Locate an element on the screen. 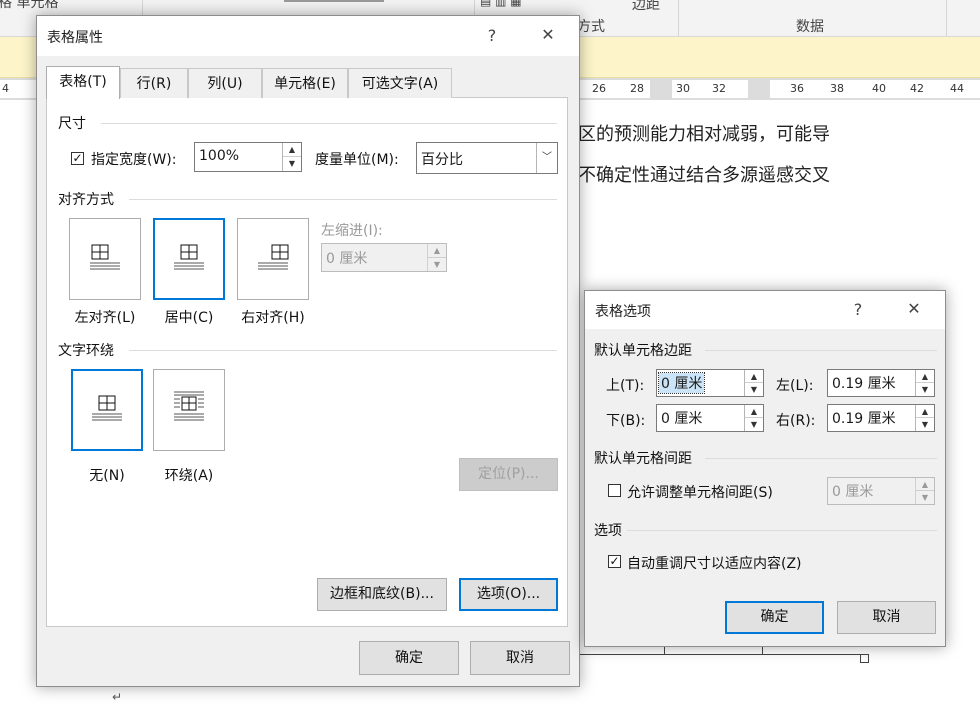  spacing-spinner: 0 厘米 ▲ ▼ is located at coordinates (881, 491).